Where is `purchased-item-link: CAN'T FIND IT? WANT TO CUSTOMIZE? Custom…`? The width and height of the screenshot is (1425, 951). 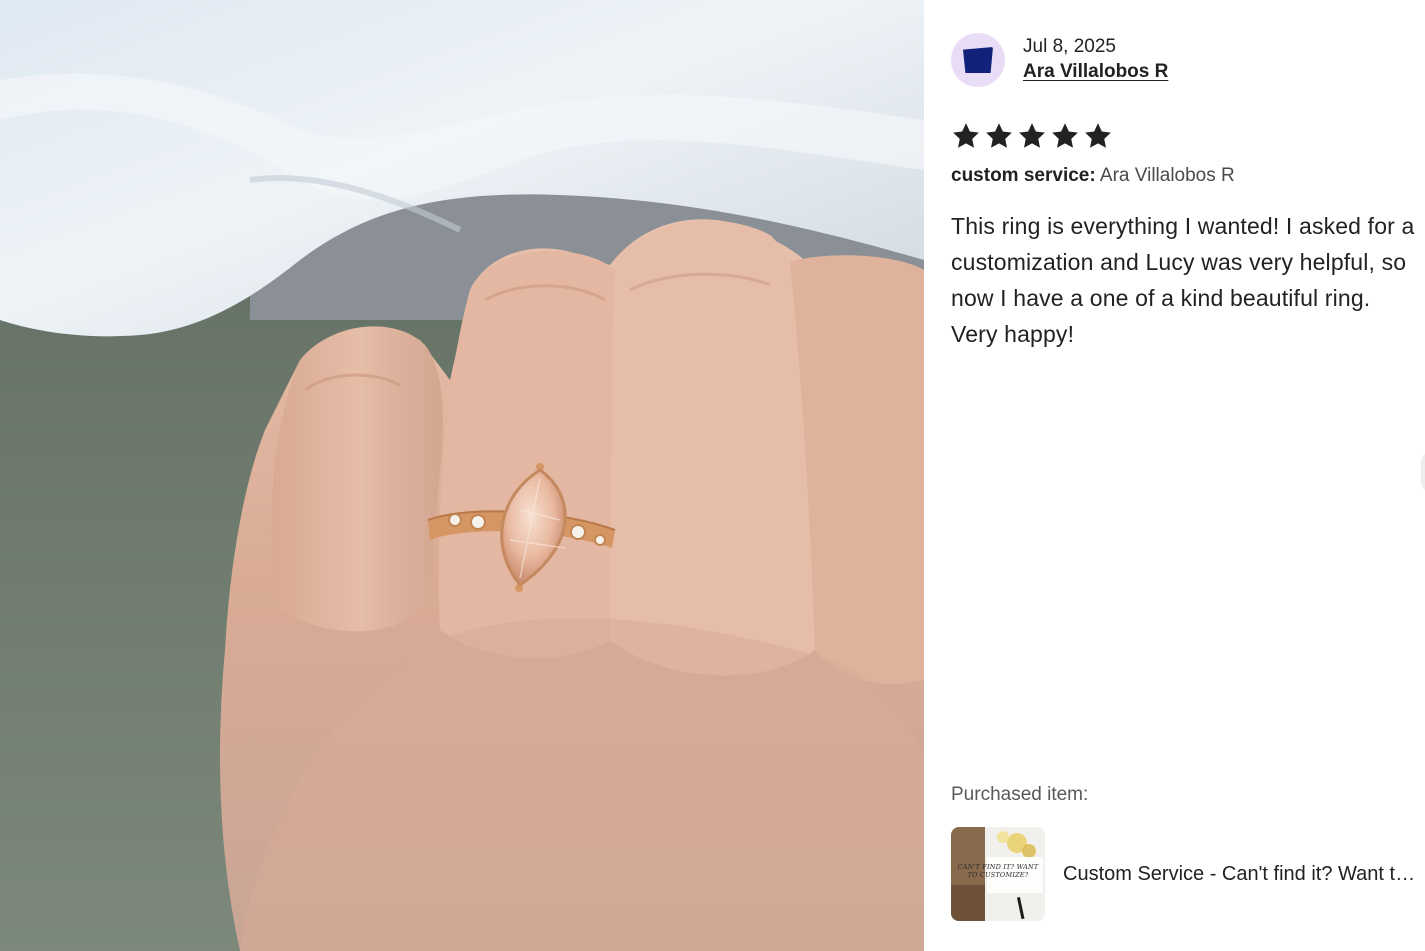
purchased-item-link: CAN'T FIND IT? WANT TO CUSTOMIZE? Custom… is located at coordinates (1188, 874).